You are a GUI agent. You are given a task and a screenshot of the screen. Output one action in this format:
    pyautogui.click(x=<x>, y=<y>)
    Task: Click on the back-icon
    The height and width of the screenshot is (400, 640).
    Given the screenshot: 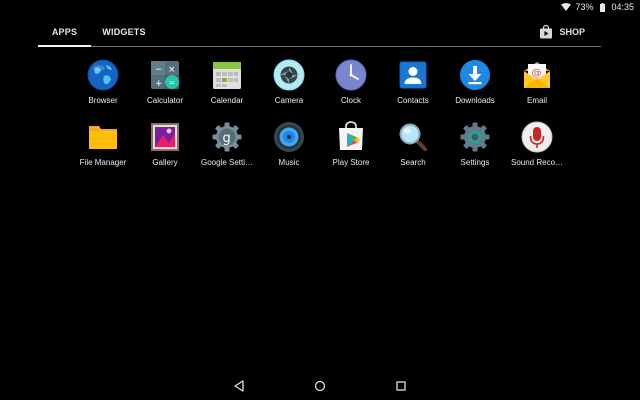 What is the action you would take?
    pyautogui.click(x=239, y=388)
    